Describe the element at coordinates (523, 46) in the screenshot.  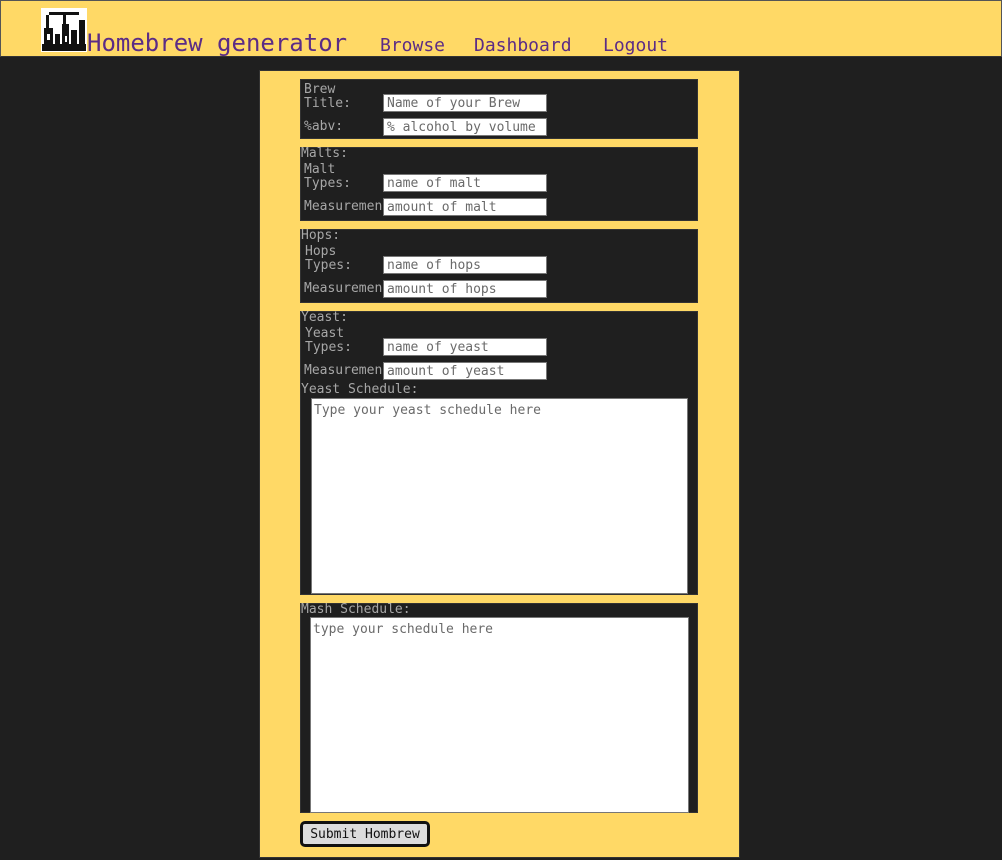
I see `nav-dashboard-link: Dashboard` at that location.